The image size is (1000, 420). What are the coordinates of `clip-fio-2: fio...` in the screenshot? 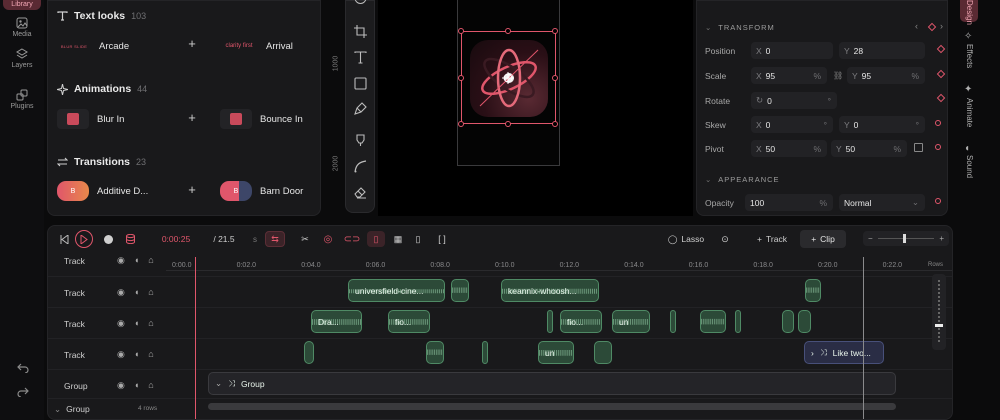 It's located at (581, 321).